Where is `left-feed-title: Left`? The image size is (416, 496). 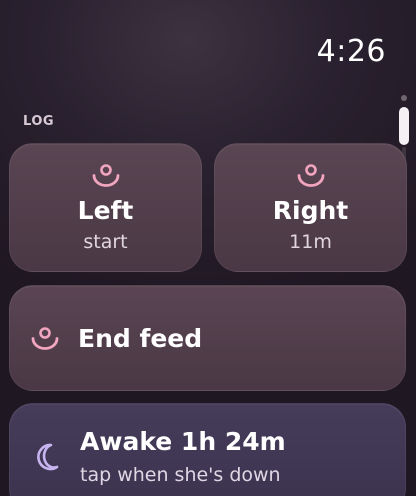 left-feed-title: Left is located at coordinates (105, 210).